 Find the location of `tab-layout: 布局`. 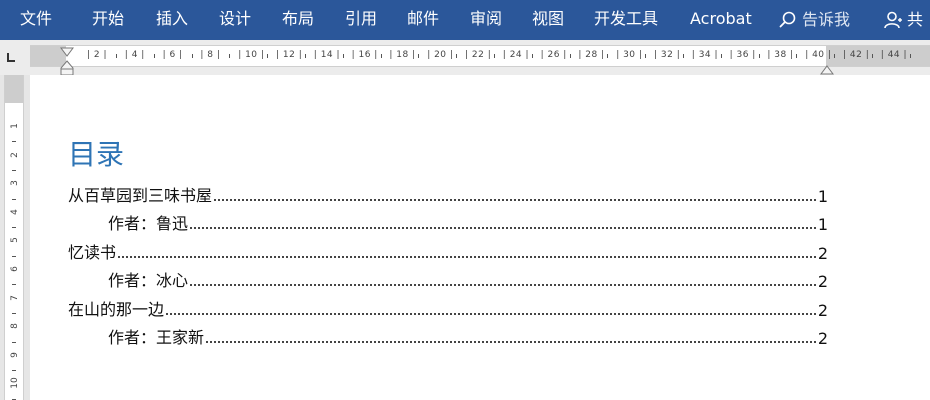

tab-layout: 布局 is located at coordinates (298, 20).